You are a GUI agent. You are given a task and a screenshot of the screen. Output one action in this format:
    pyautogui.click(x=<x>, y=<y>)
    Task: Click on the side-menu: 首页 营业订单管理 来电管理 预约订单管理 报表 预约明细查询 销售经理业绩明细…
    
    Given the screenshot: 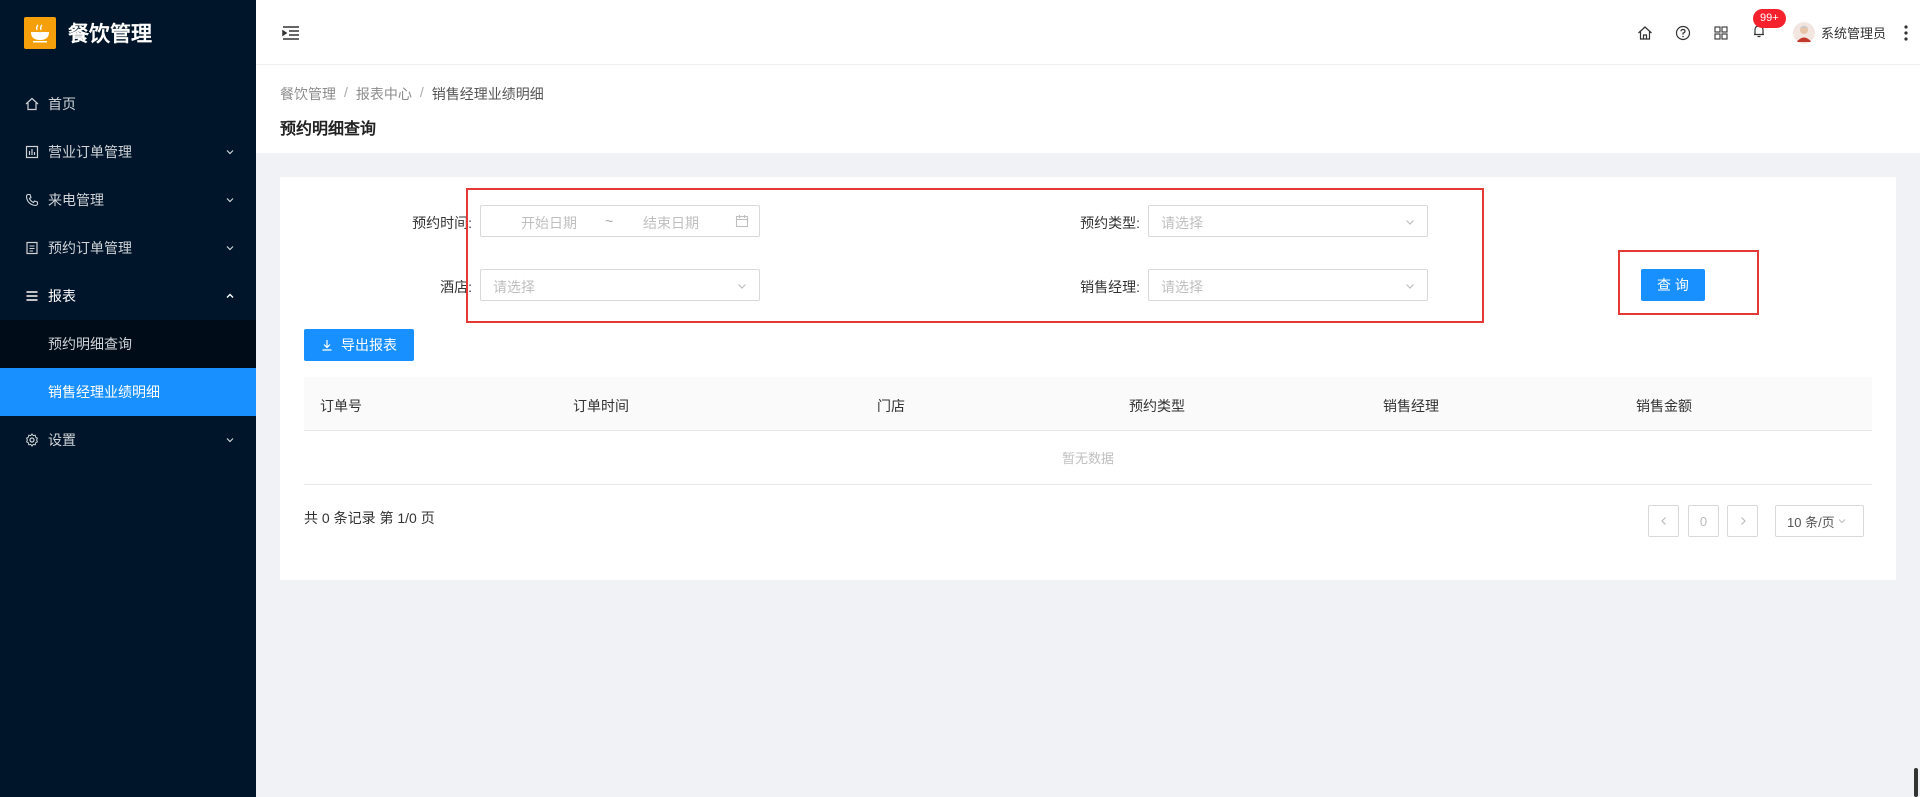 What is the action you would take?
    pyautogui.click(x=128, y=272)
    